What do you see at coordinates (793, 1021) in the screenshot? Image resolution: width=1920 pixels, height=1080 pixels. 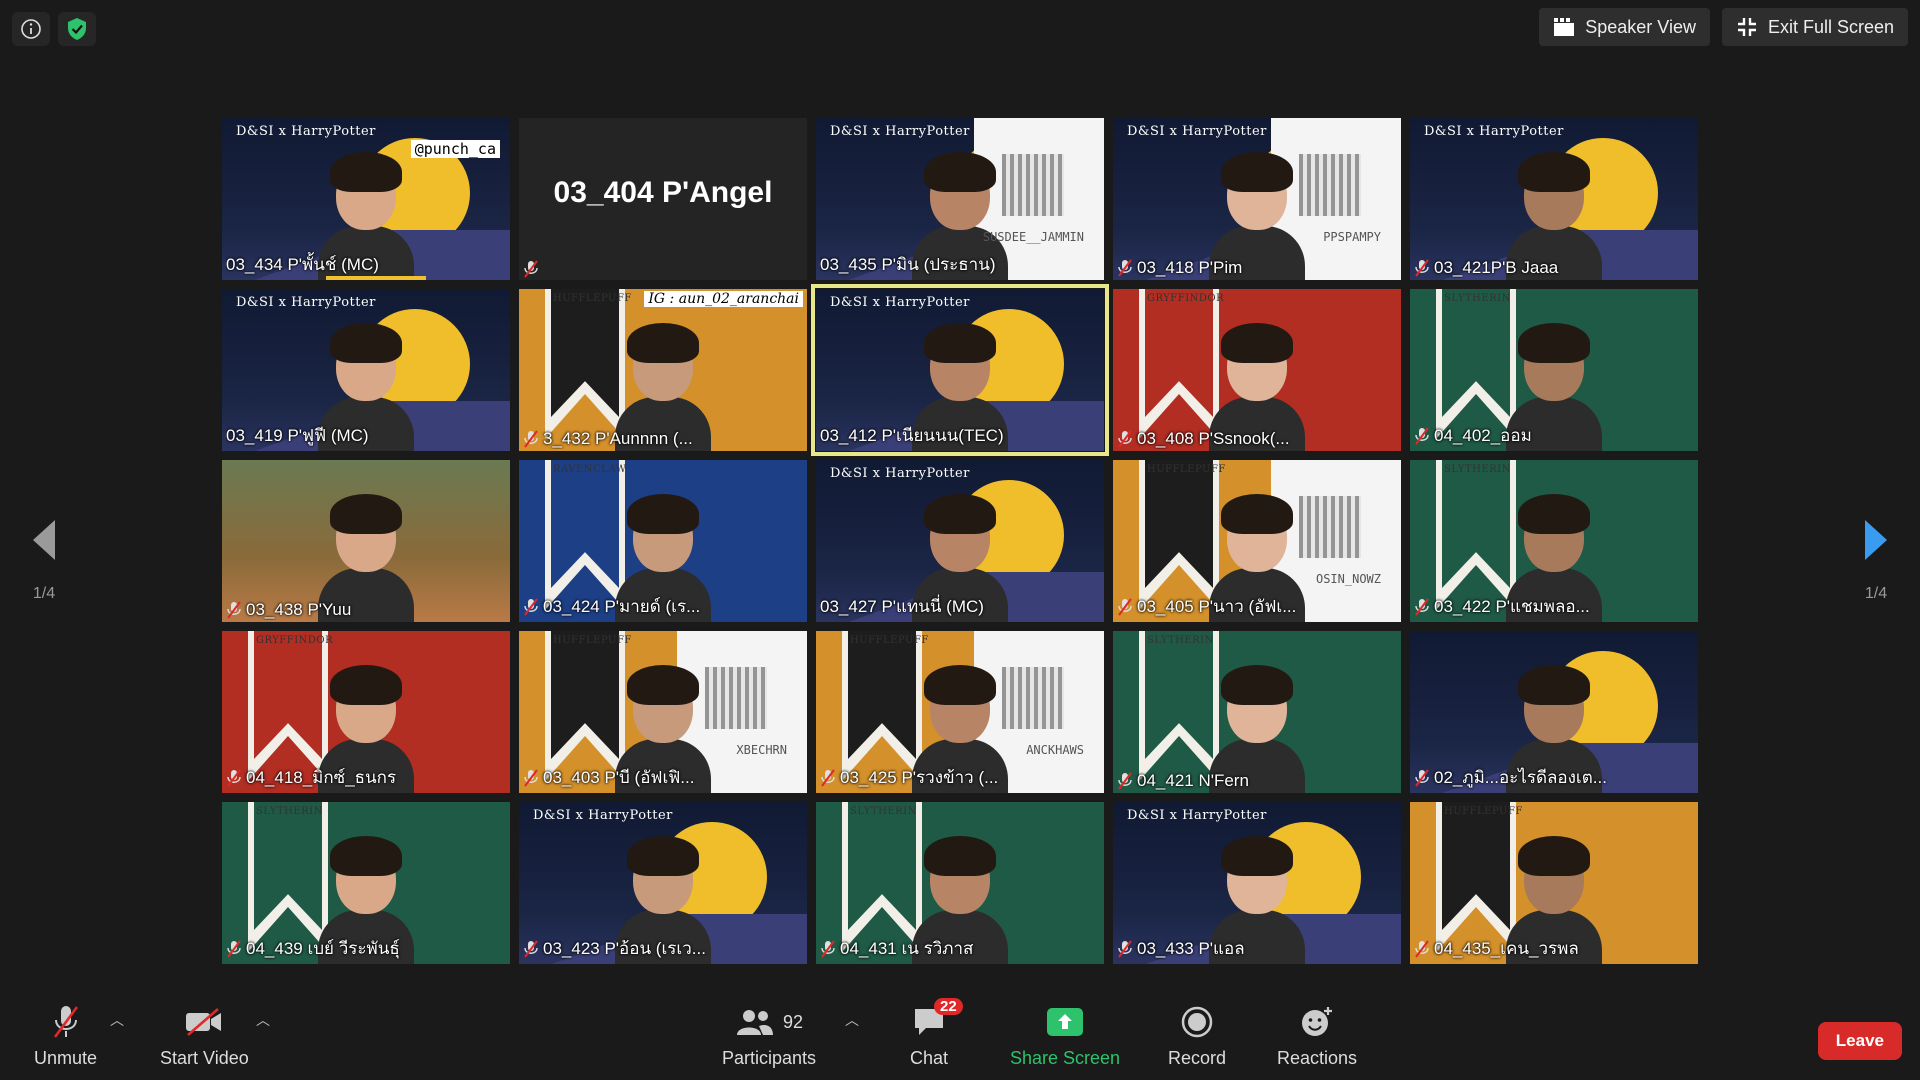 I see `participants-count: 92` at bounding box center [793, 1021].